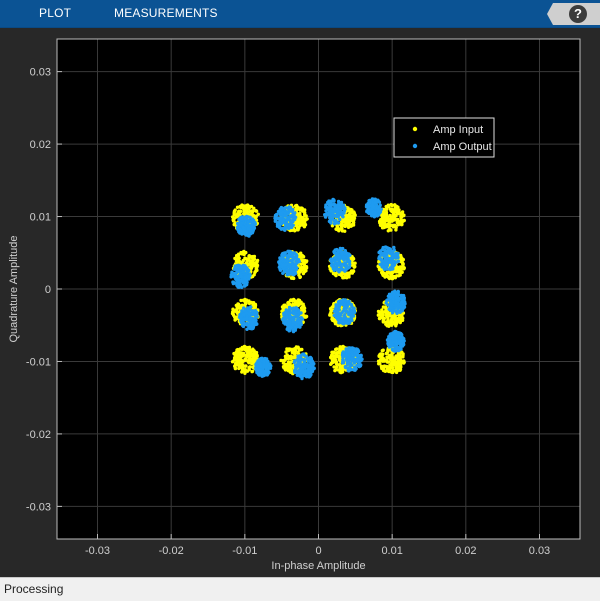 The height and width of the screenshot is (601, 600). Describe the element at coordinates (38, 435) in the screenshot. I see `y-tick-label: -0.02` at that location.